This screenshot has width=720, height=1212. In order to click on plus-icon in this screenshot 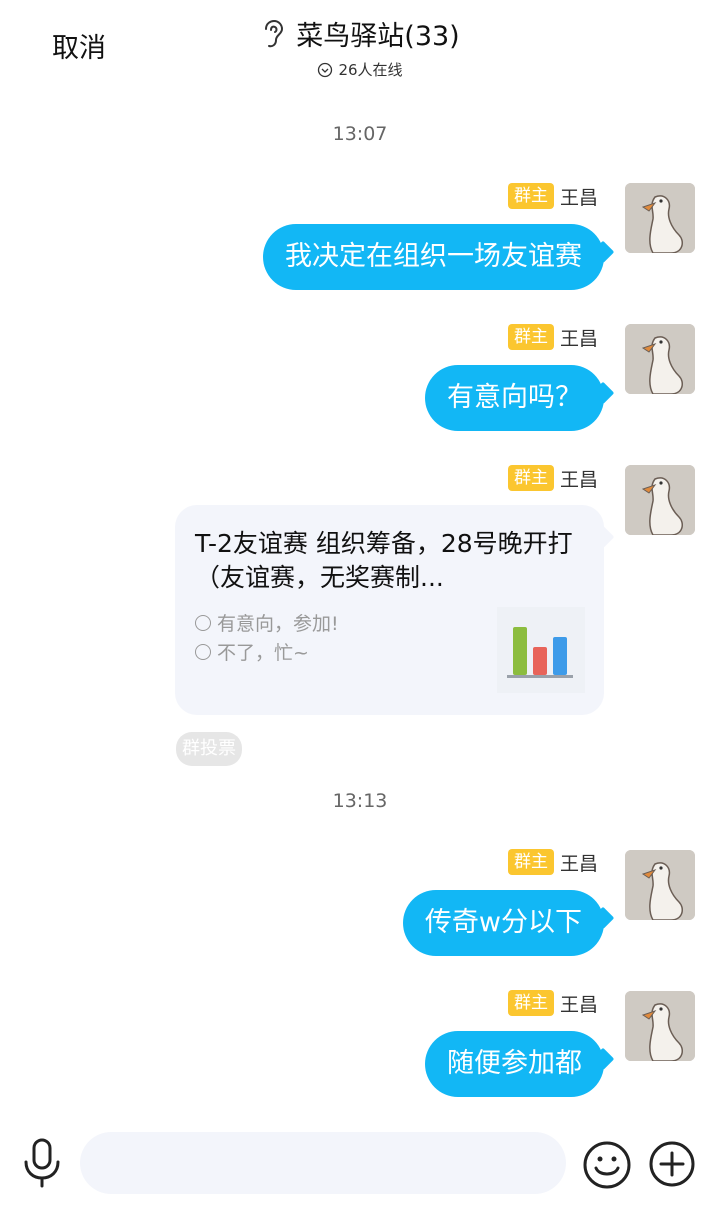, I will do `click(672, 1164)`.